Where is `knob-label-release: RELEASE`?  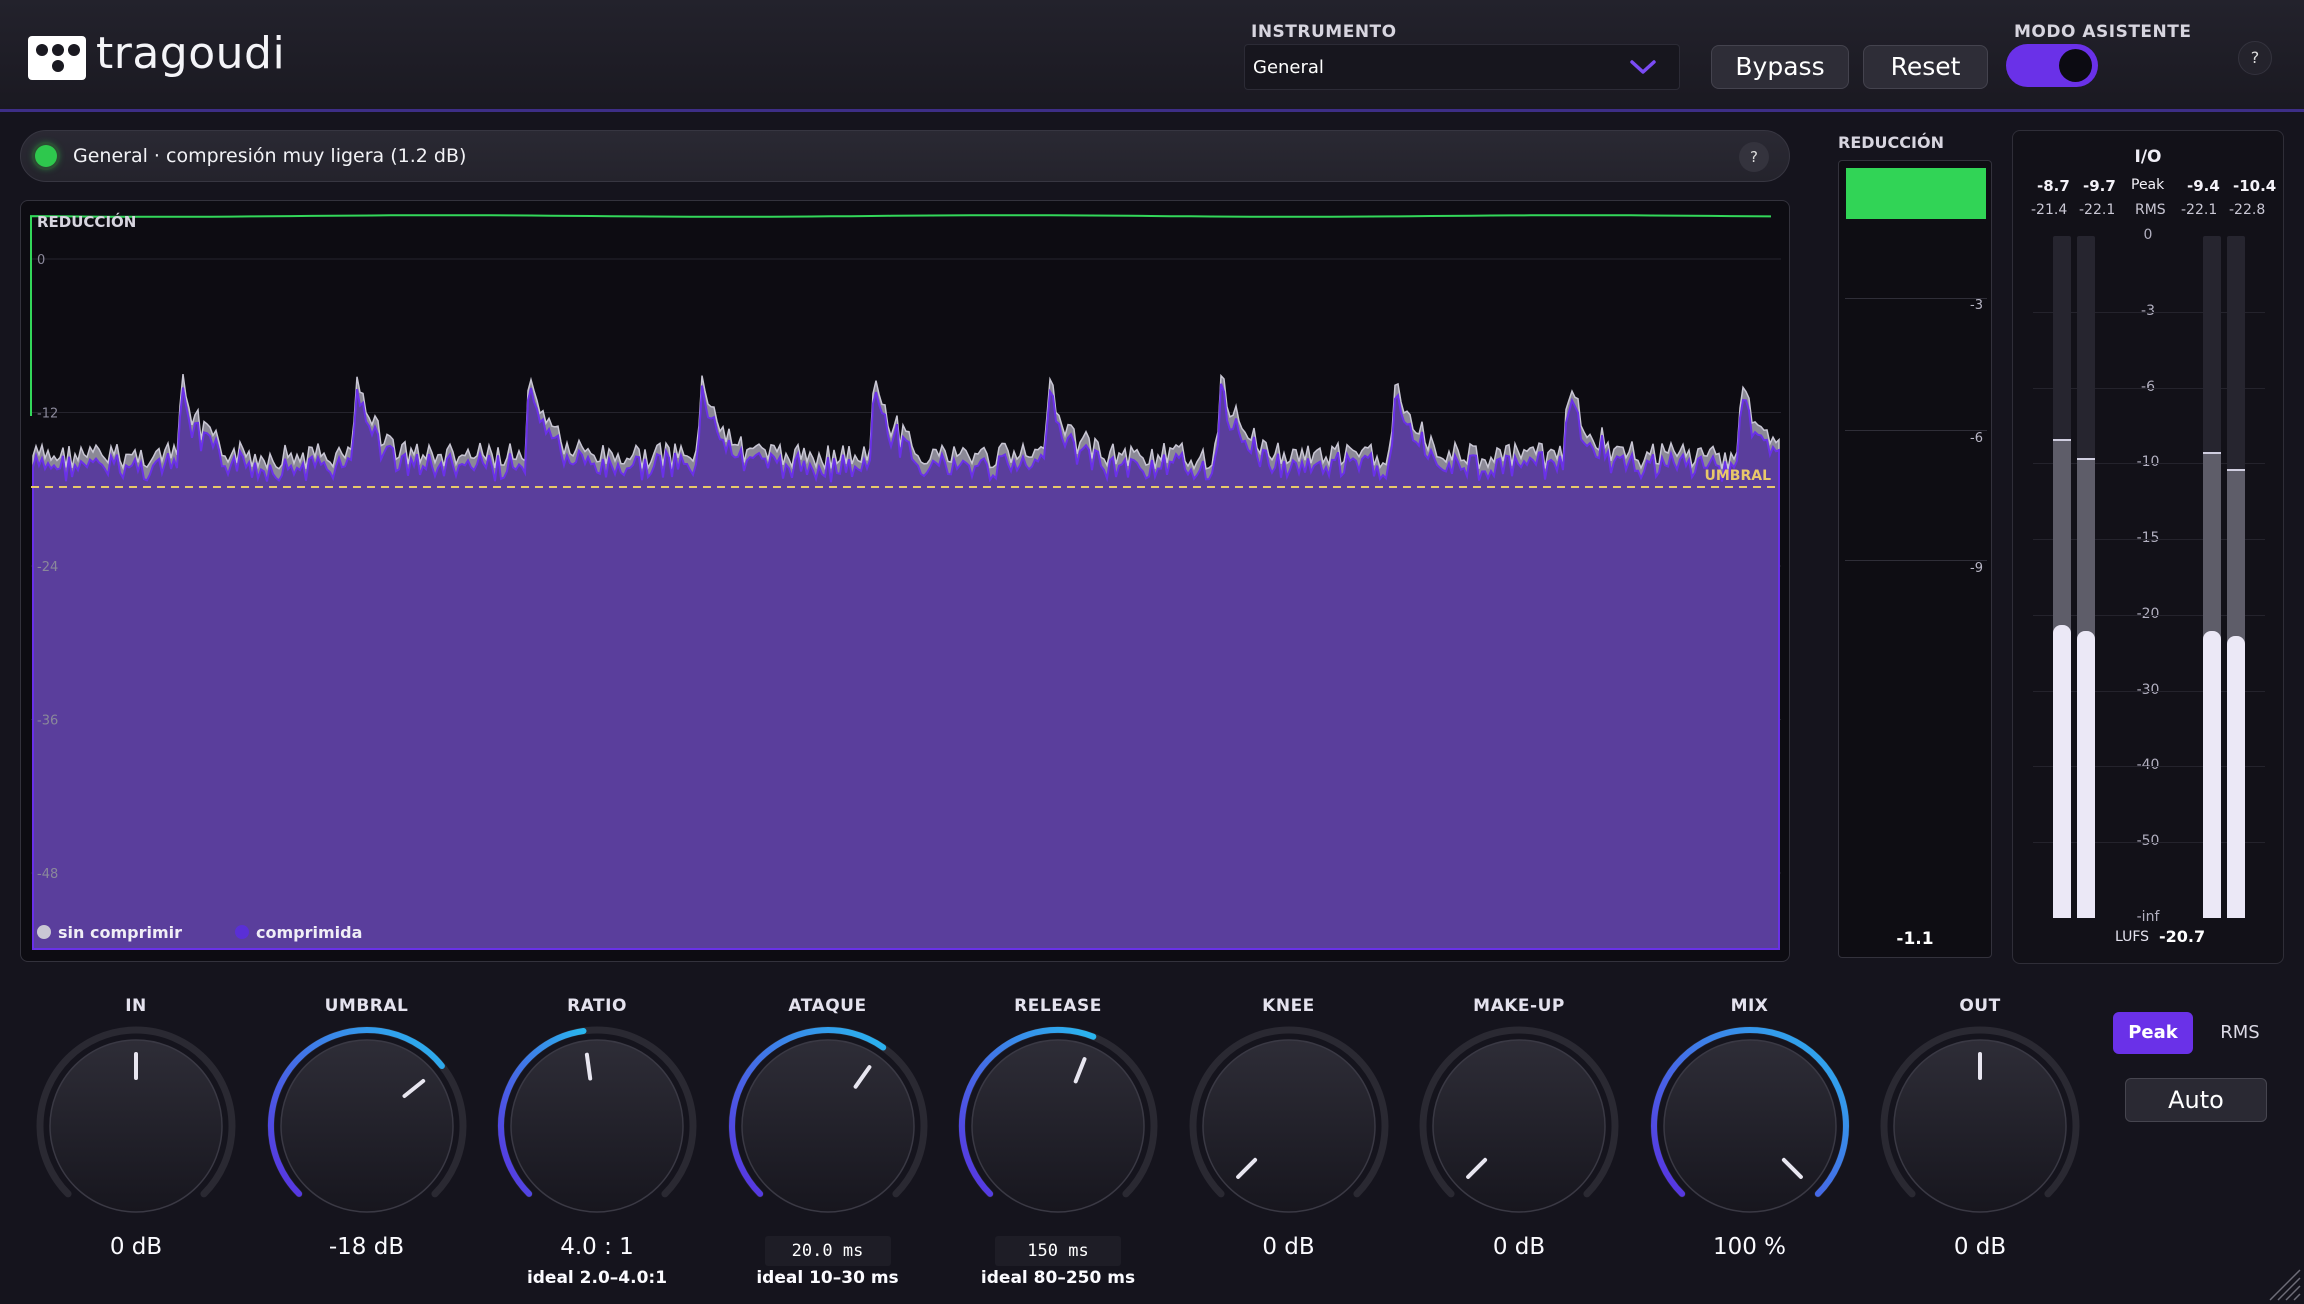 knob-label-release: RELEASE is located at coordinates (1058, 1006).